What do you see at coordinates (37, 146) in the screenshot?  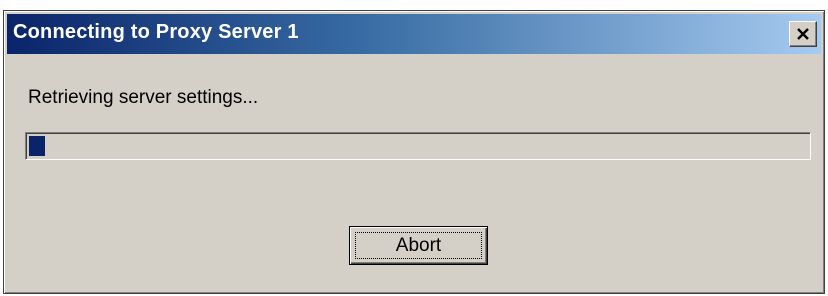 I see `progress-fill` at bounding box center [37, 146].